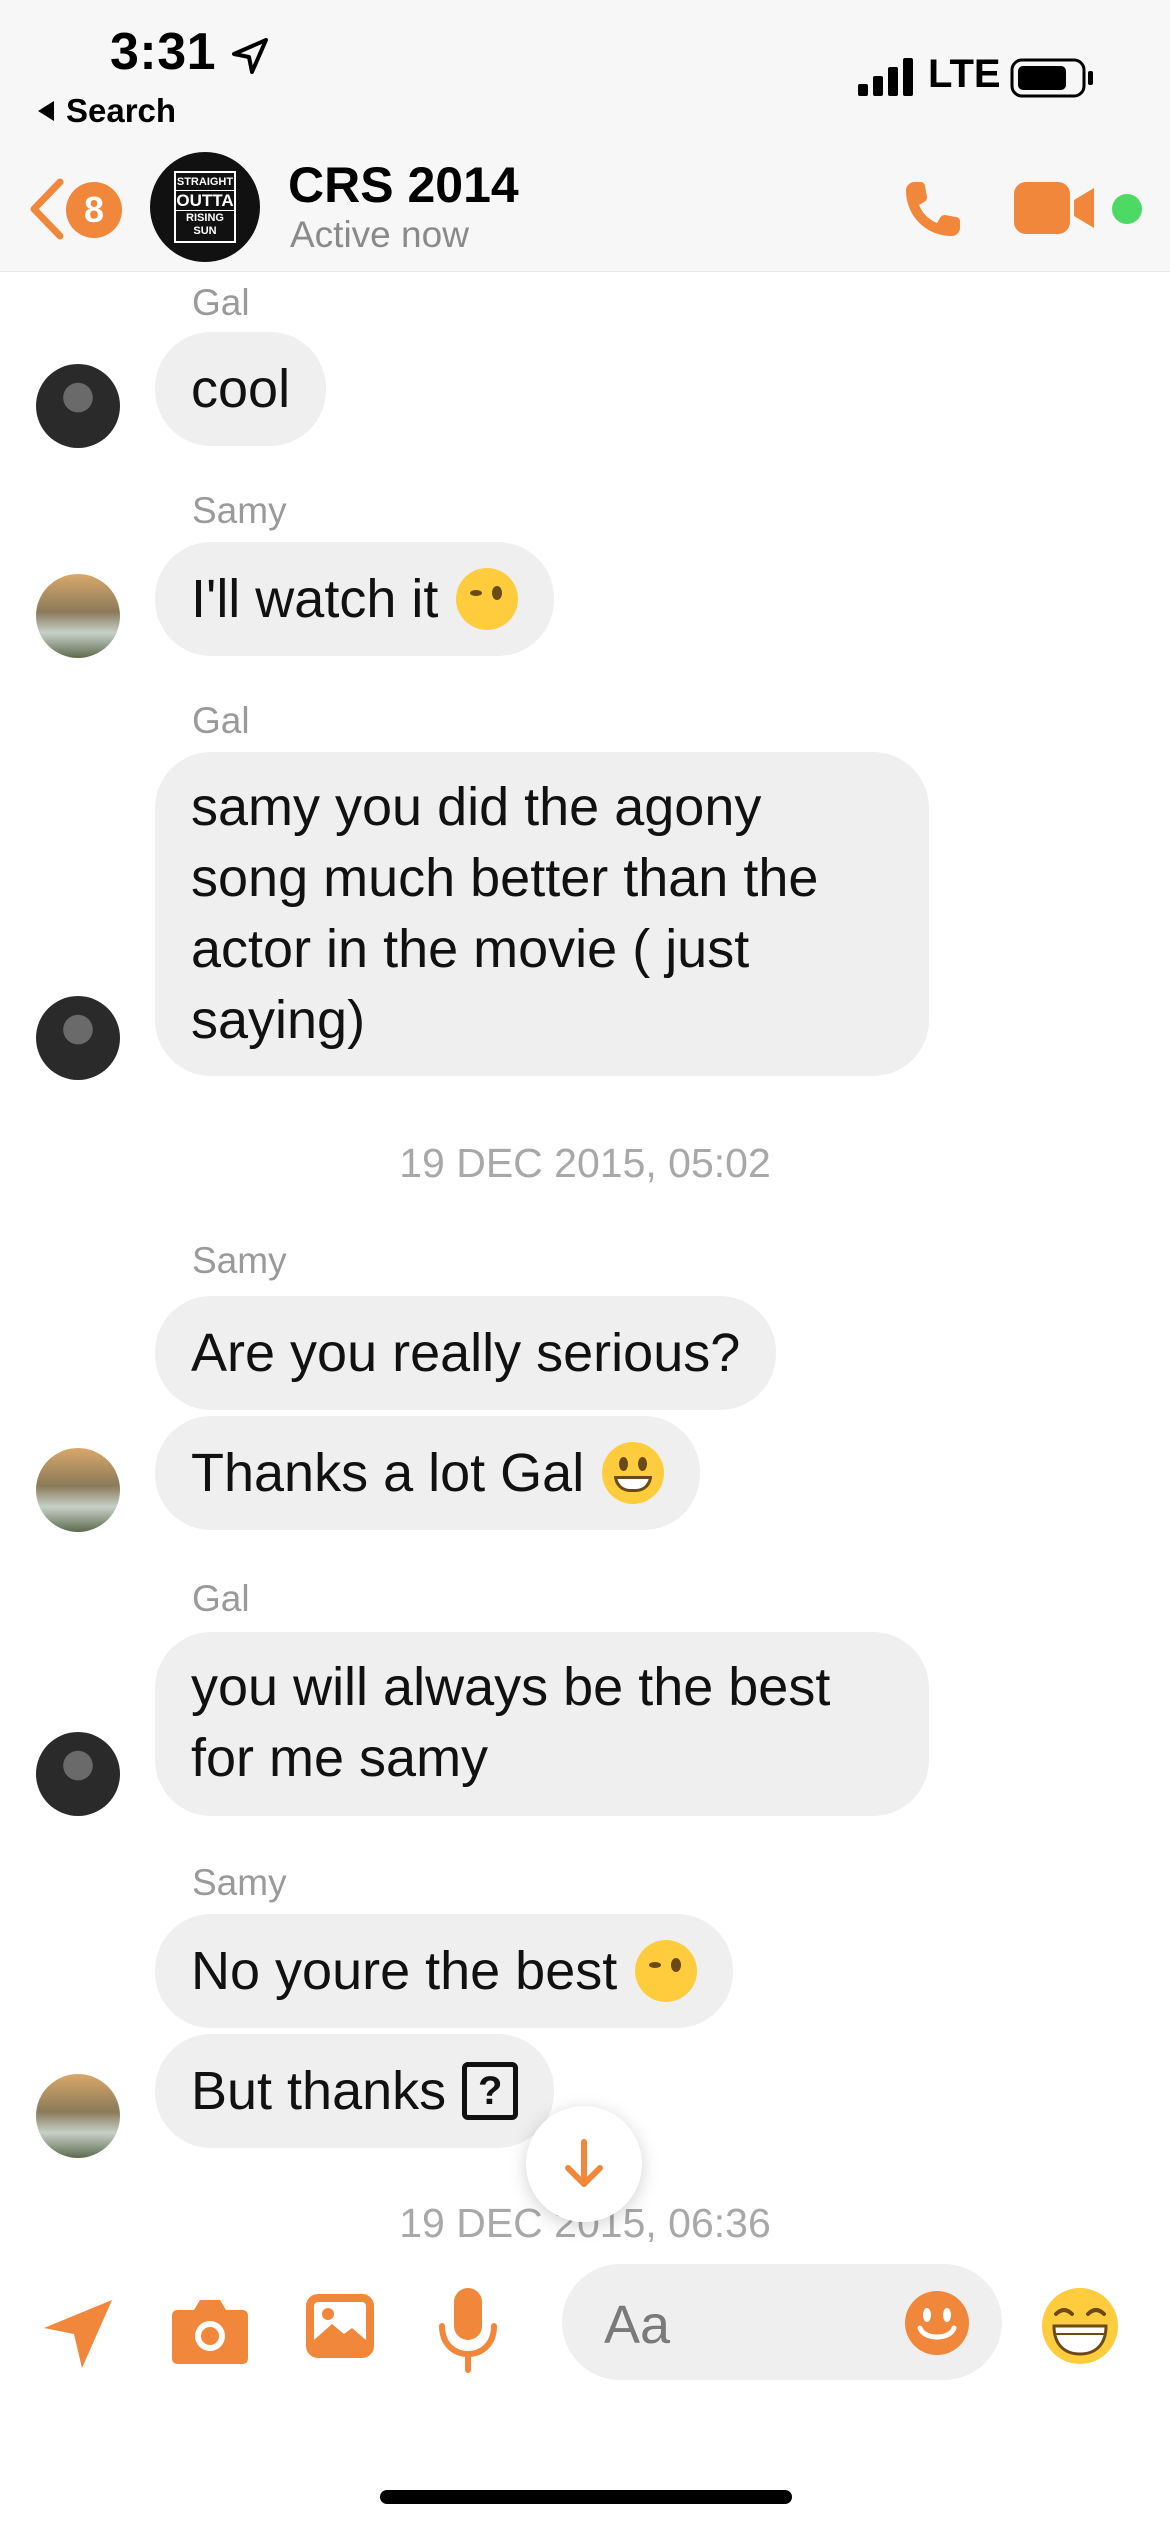  What do you see at coordinates (340, 1758) in the screenshot?
I see `message-line: for me samy` at bounding box center [340, 1758].